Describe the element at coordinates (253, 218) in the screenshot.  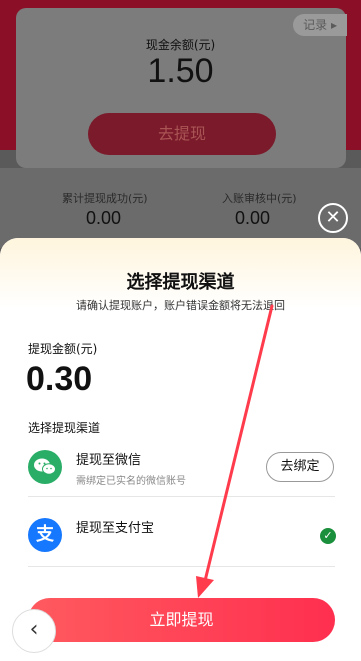
I see `stat-pending-value: 0.00` at that location.